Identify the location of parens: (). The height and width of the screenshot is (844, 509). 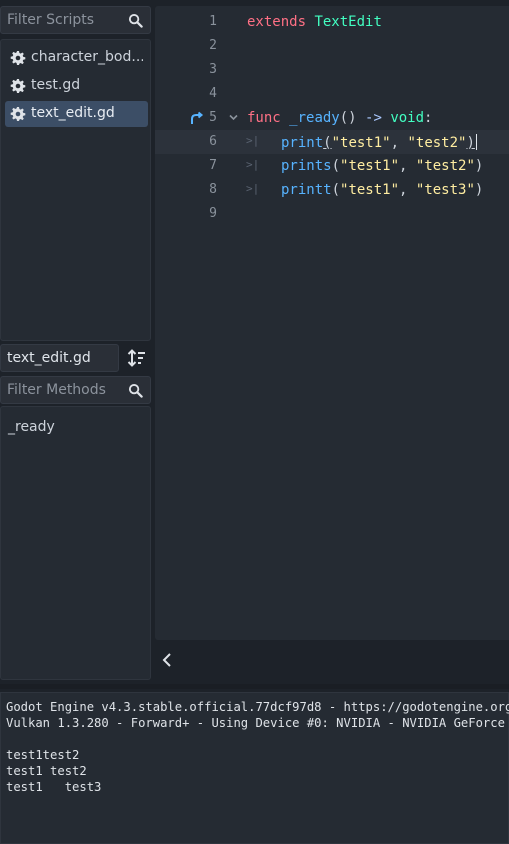
(348, 118).